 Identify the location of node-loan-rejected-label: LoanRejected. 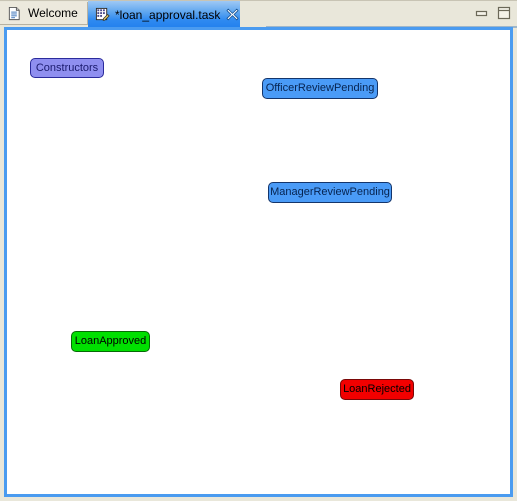
(377, 389).